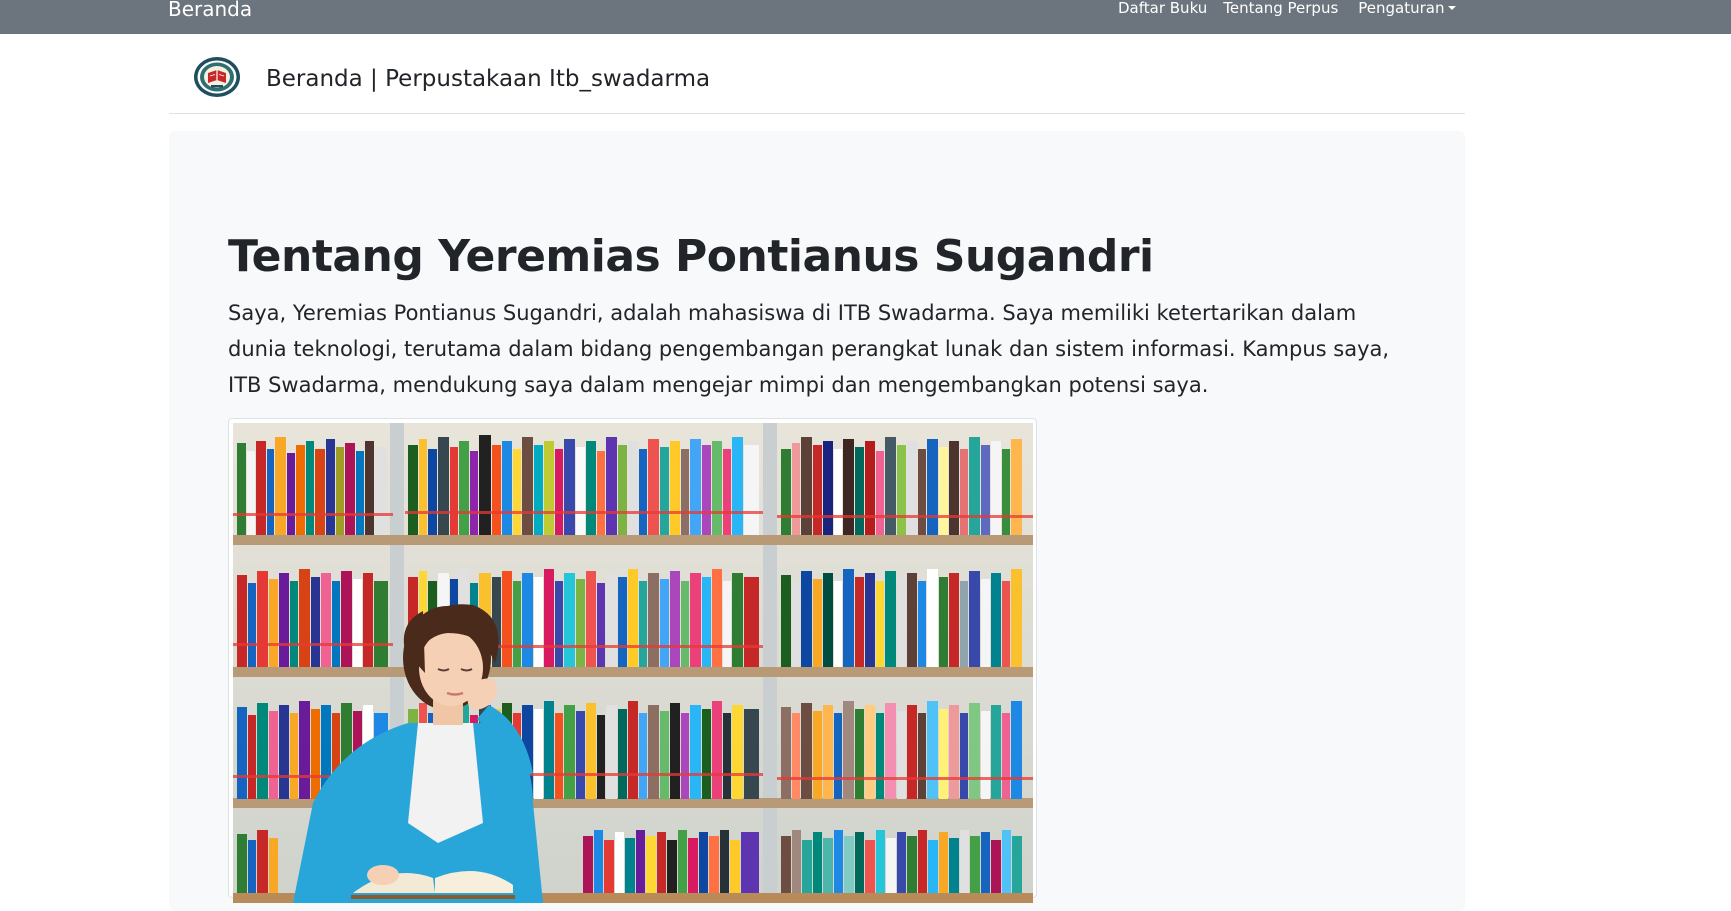 This screenshot has height=911, width=1731. I want to click on page-title: Beranda | Perpustakaan Itb_swadarma, so click(488, 79).